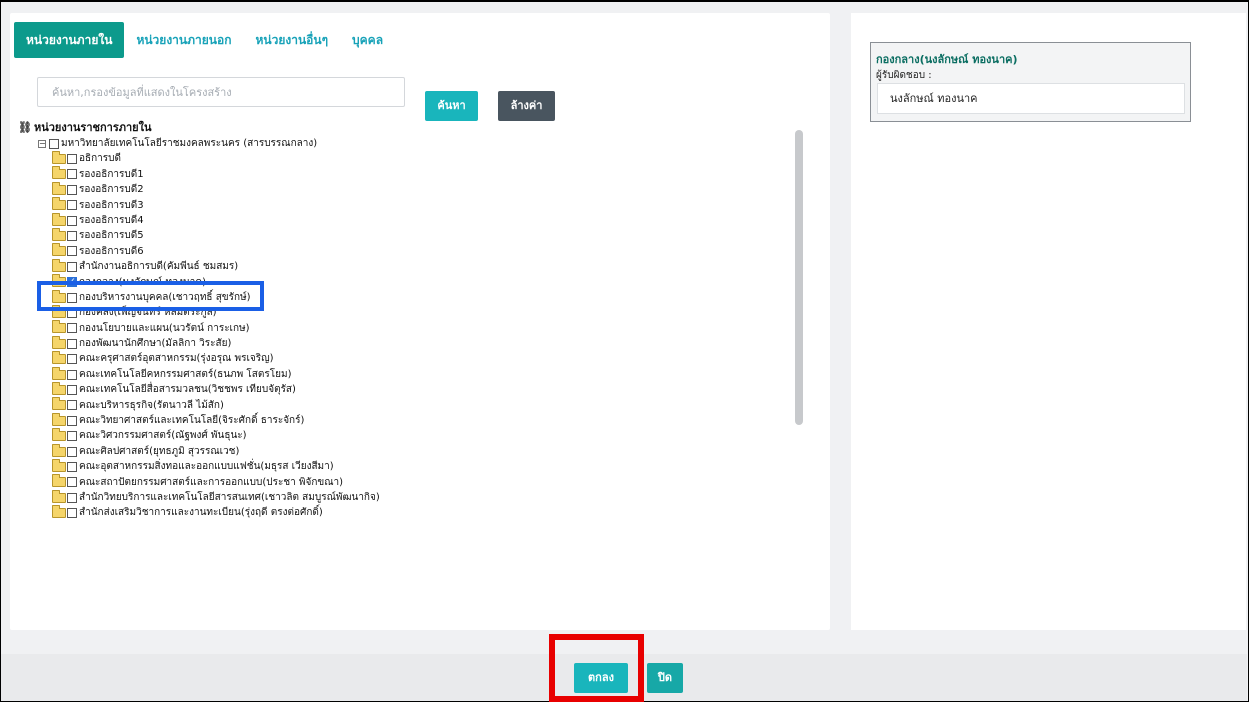  I want to click on unit-label: รองอธิการบดี4, so click(111, 220).